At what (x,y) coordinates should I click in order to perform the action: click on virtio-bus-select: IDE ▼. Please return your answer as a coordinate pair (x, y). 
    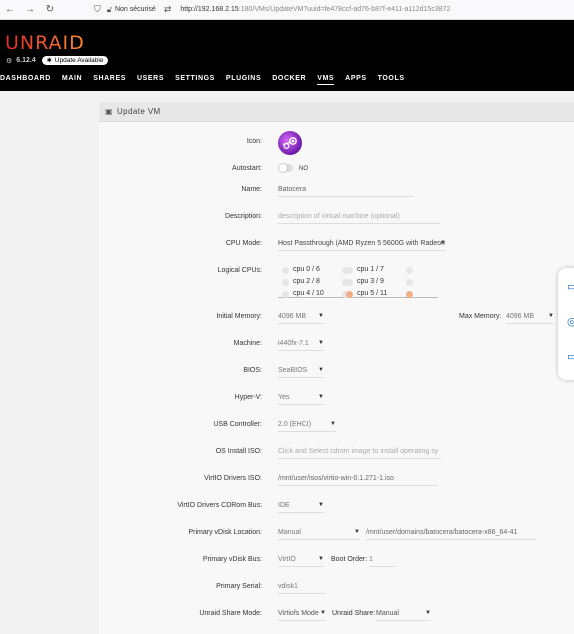
    Looking at the image, I should click on (301, 506).